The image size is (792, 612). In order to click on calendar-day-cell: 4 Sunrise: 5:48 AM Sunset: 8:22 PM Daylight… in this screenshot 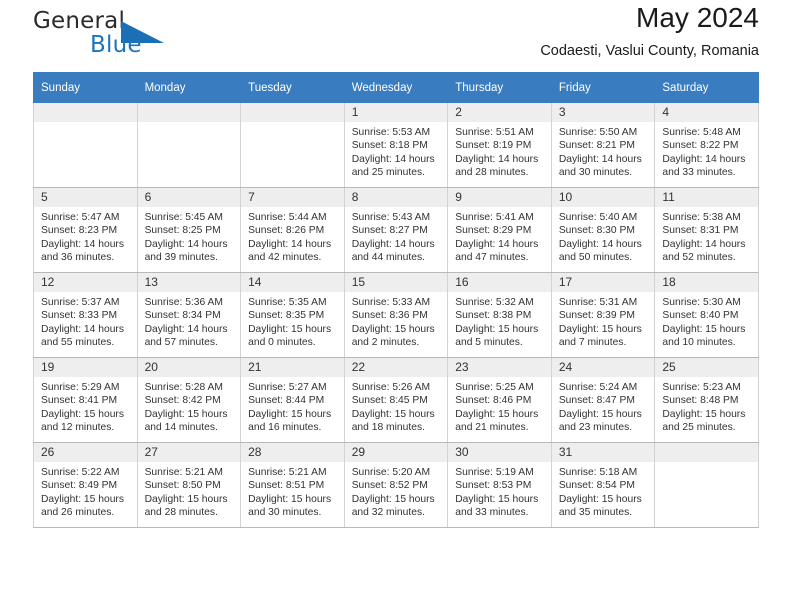, I will do `click(706, 145)`.